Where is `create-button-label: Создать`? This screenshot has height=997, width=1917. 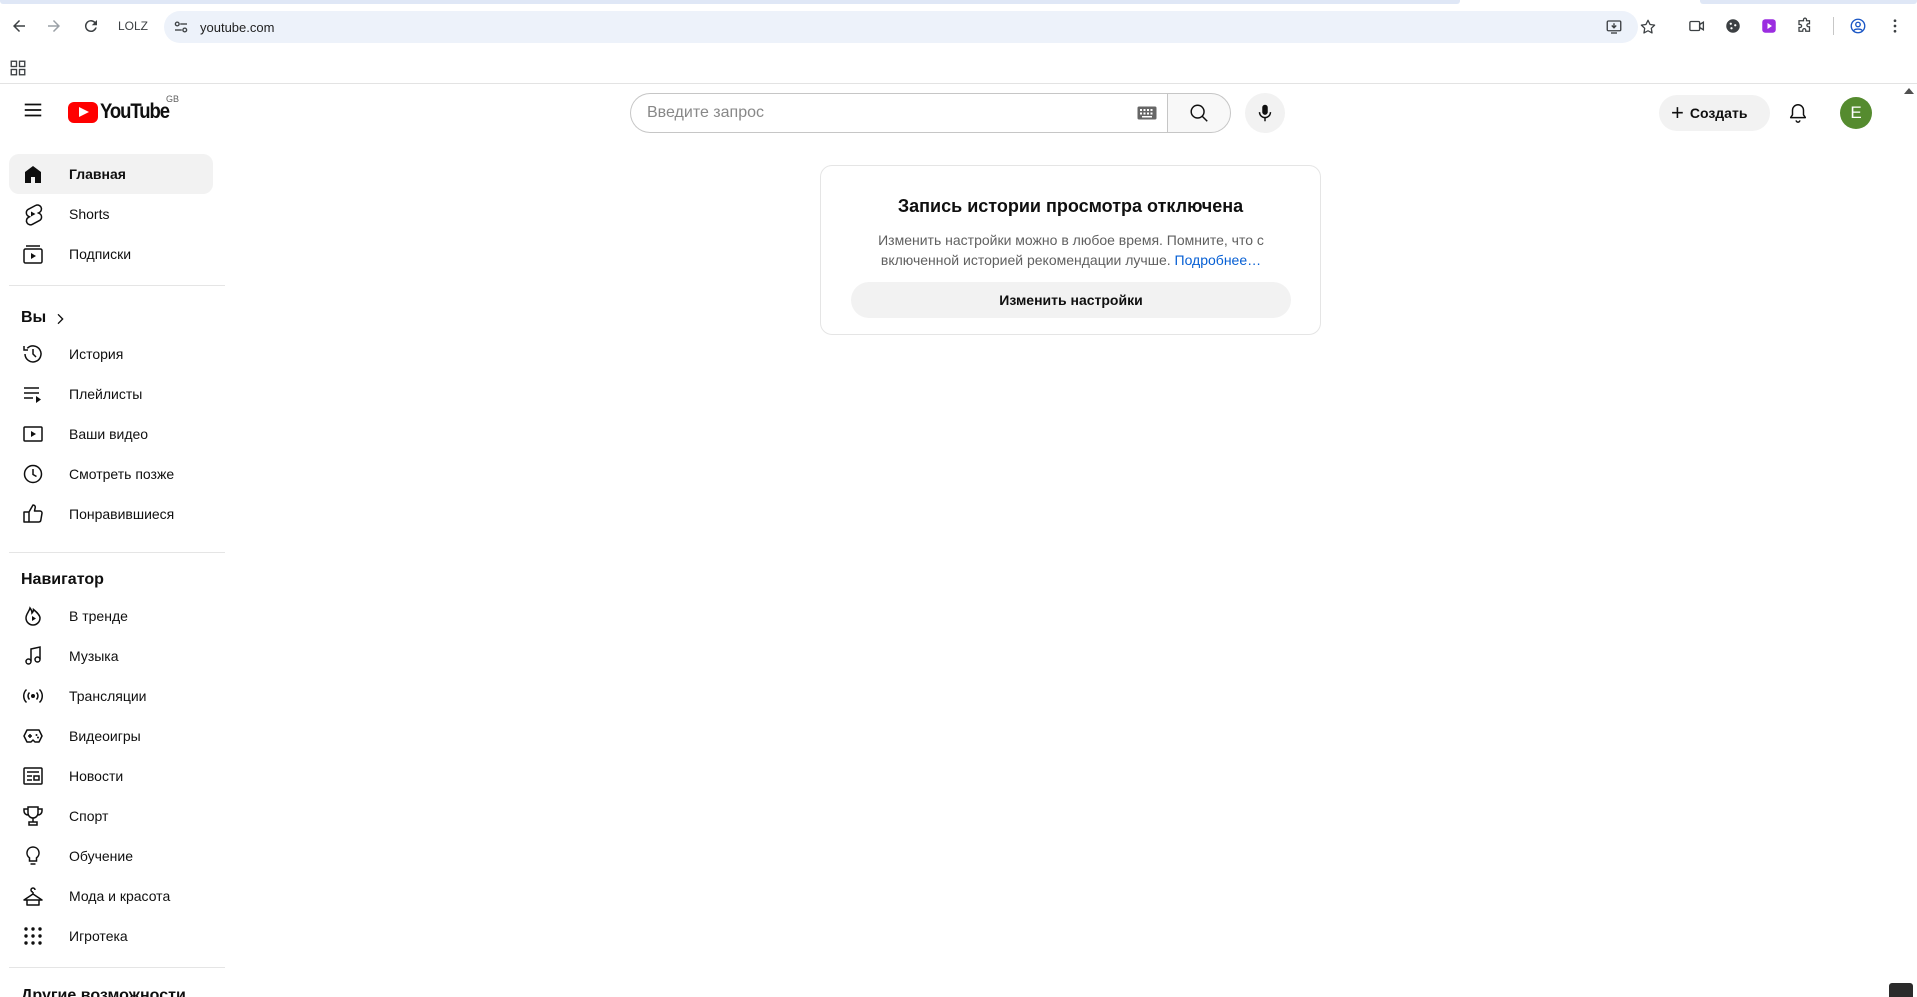
create-button-label: Создать is located at coordinates (1718, 113).